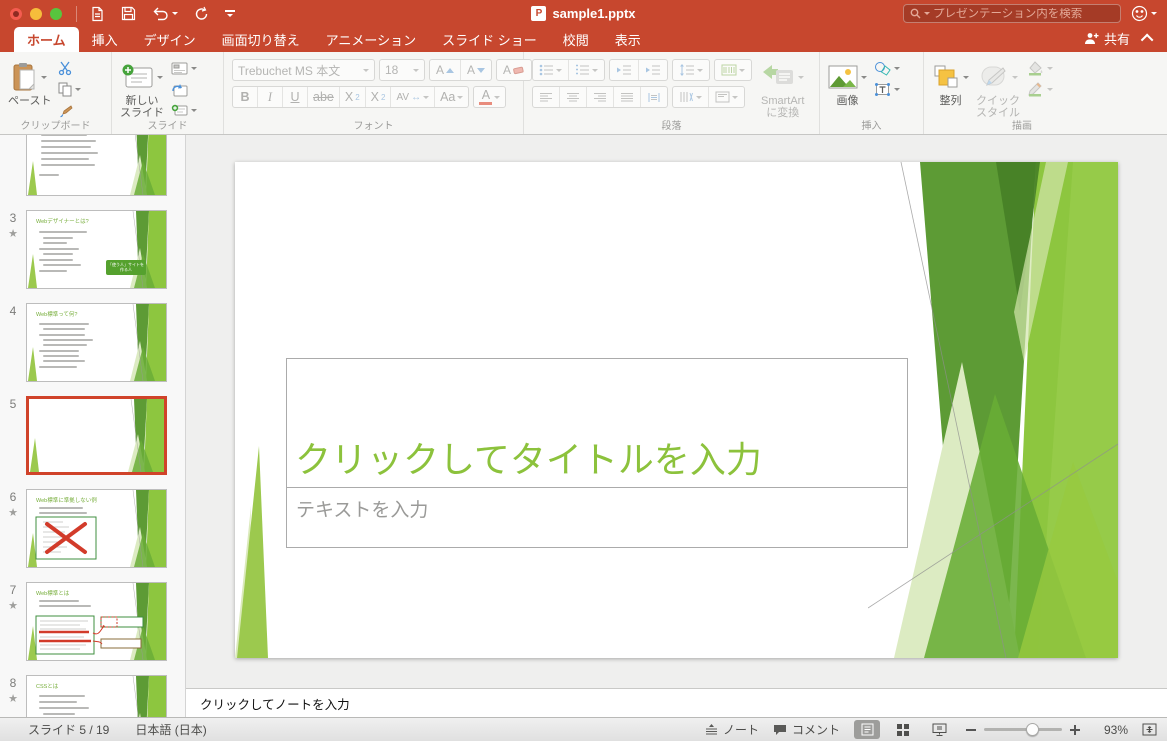 The height and width of the screenshot is (741, 1167). What do you see at coordinates (528, 459) in the screenshot?
I see `title-placeholder-text: クリックしてタイトルを入力` at bounding box center [528, 459].